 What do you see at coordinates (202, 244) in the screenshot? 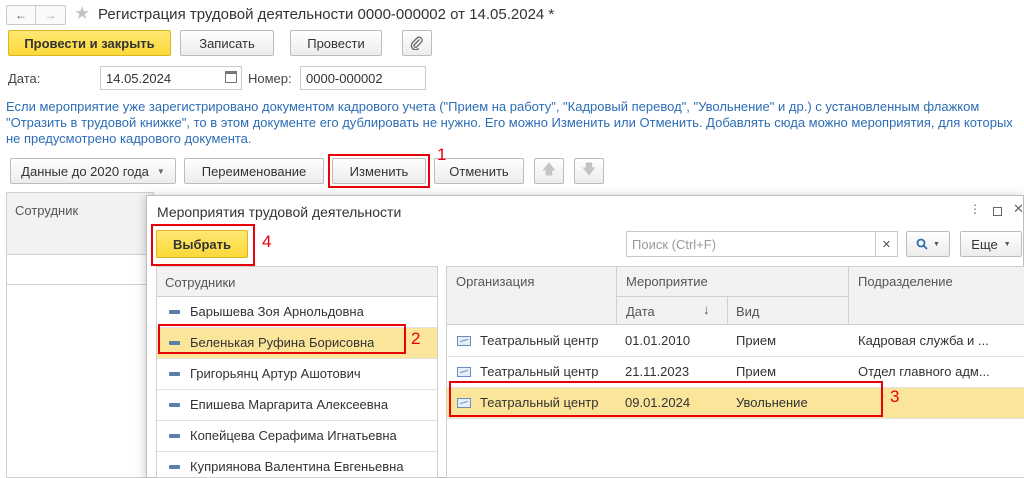
I see `select-button: Выбрать` at bounding box center [202, 244].